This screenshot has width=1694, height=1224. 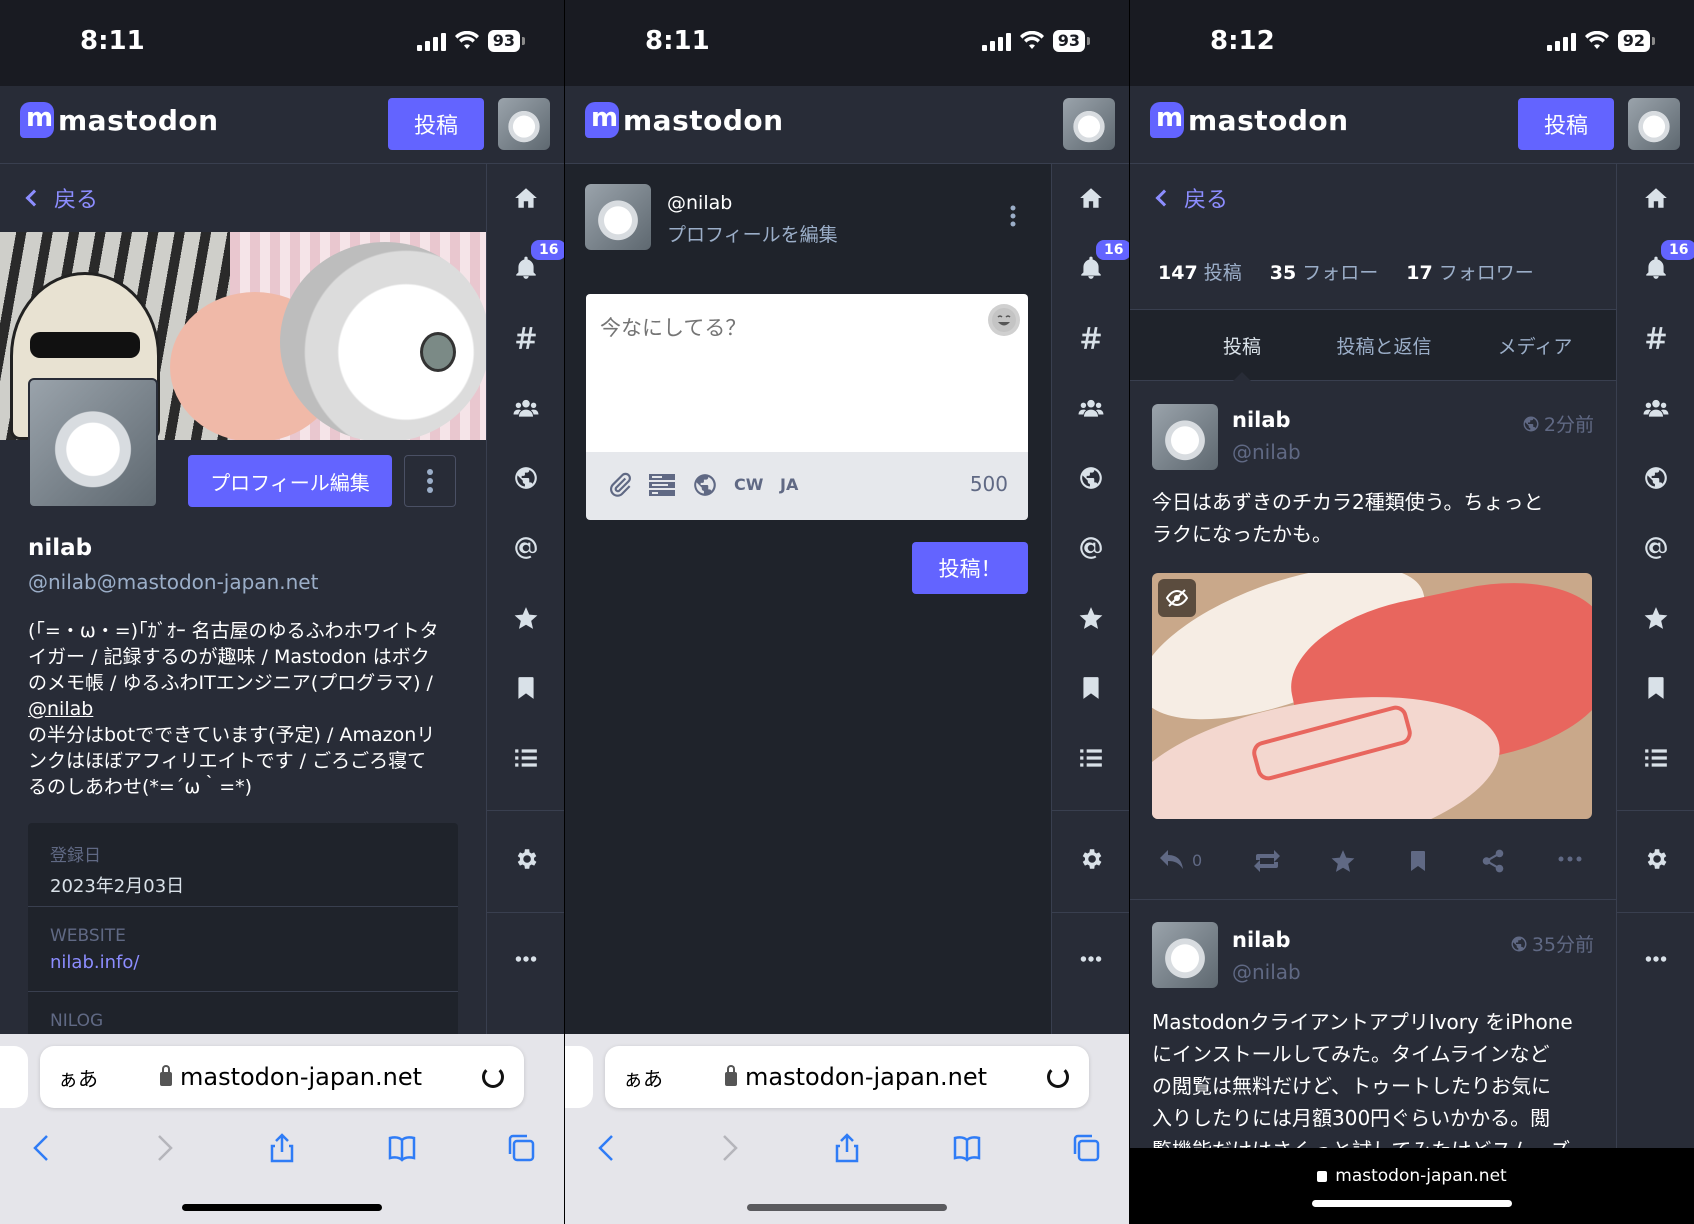 What do you see at coordinates (1570, 859) in the screenshot?
I see `ellipsis-icon` at bounding box center [1570, 859].